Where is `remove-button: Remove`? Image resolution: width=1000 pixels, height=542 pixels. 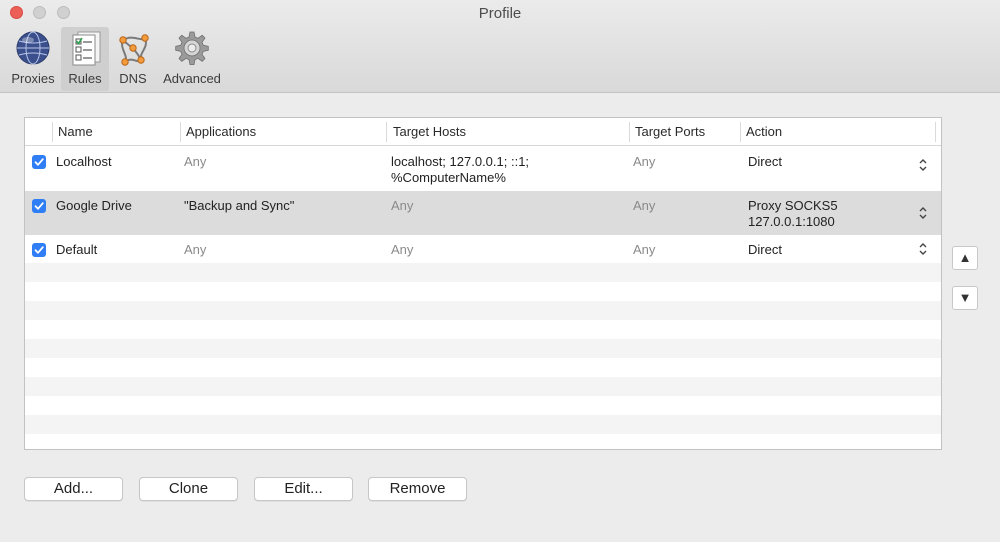
remove-button: Remove is located at coordinates (417, 489).